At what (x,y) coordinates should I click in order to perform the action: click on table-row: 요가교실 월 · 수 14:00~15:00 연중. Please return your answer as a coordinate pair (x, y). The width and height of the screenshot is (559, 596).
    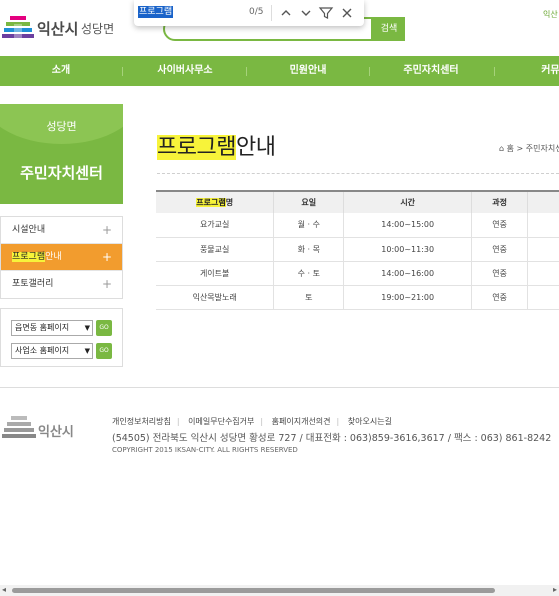
    Looking at the image, I should click on (357, 225).